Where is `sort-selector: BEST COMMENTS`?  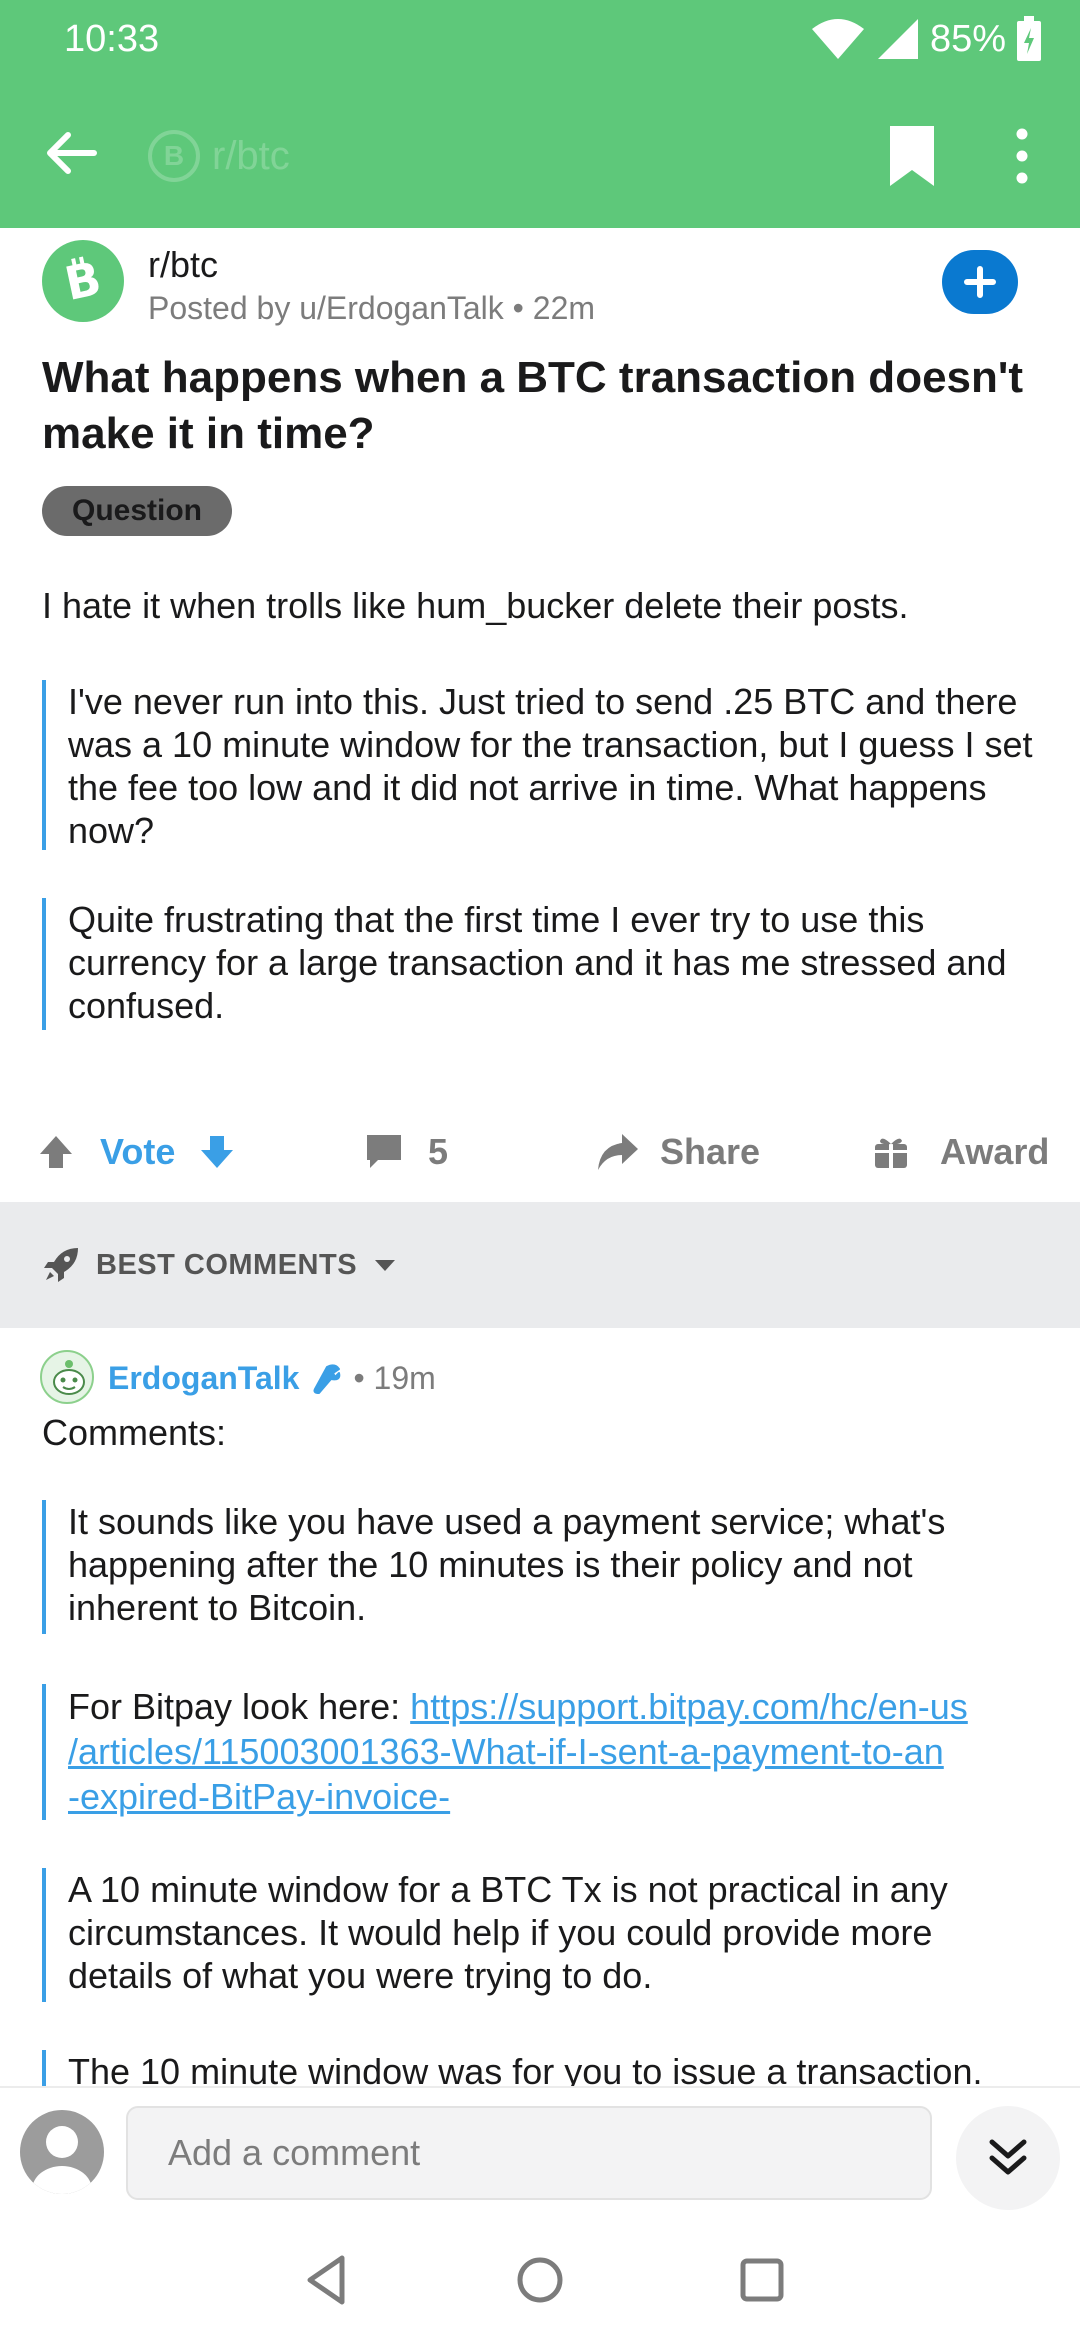 sort-selector: BEST COMMENTS is located at coordinates (219, 1265).